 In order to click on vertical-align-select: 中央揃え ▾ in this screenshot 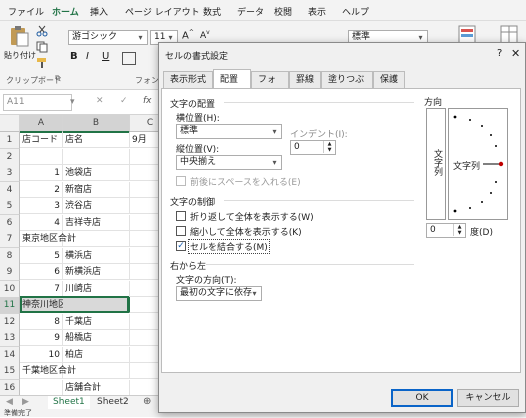, I will do `click(229, 162)`.